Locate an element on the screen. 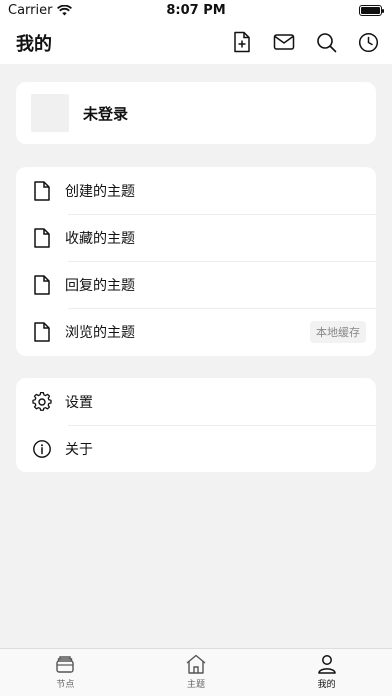 This screenshot has width=392, height=696. list-item-label: 收藏的主题 is located at coordinates (100, 238).